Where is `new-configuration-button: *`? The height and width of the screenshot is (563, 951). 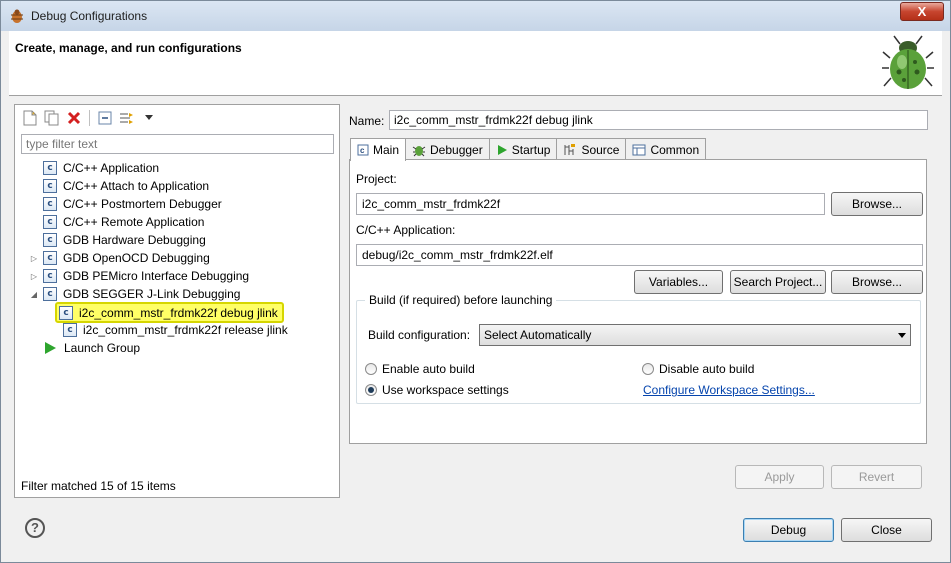
new-configuration-button: * is located at coordinates (30, 118).